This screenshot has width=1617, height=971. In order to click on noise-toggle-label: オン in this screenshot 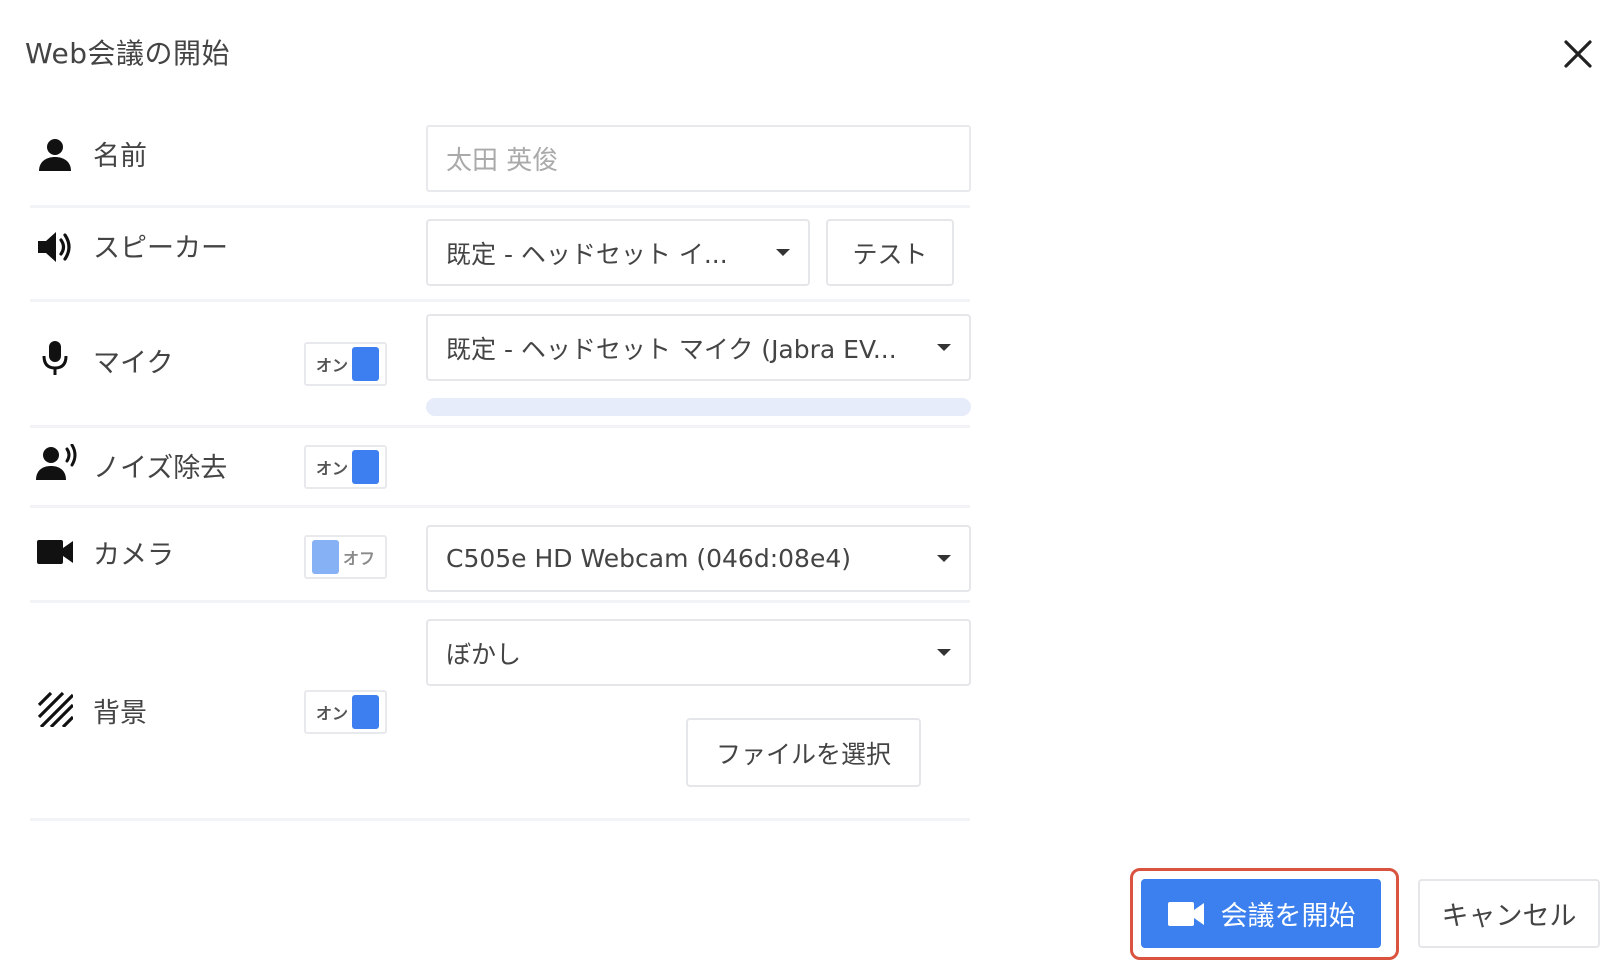, I will do `click(331, 468)`.